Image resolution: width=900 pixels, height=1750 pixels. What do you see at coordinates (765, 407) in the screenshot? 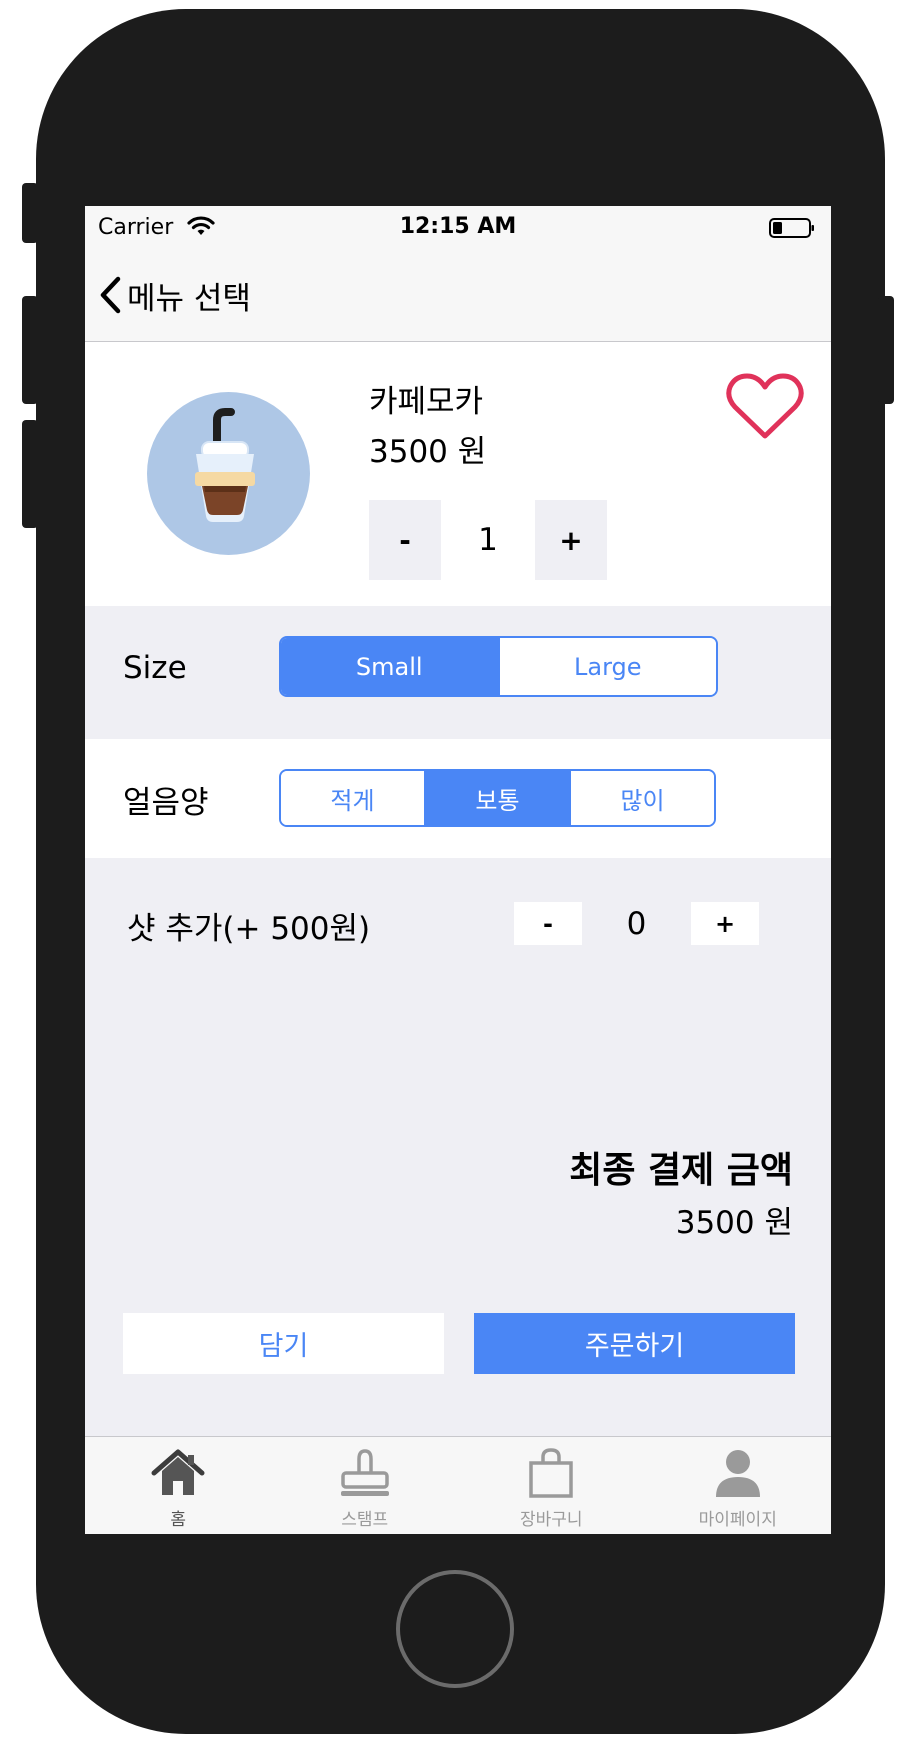
I see `heart-outline-icon` at bounding box center [765, 407].